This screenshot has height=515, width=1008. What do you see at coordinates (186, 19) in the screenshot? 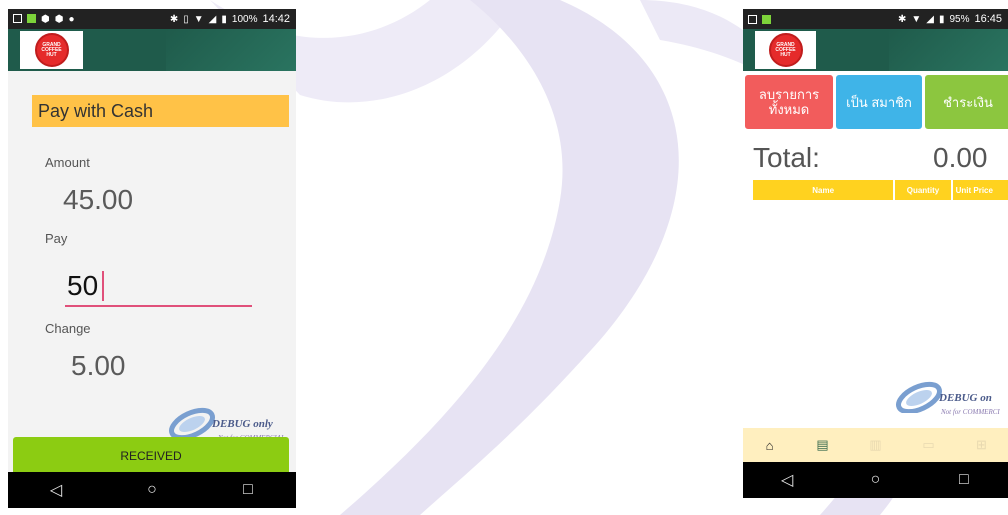
I see `vibrate-icon: ▯` at bounding box center [186, 19].